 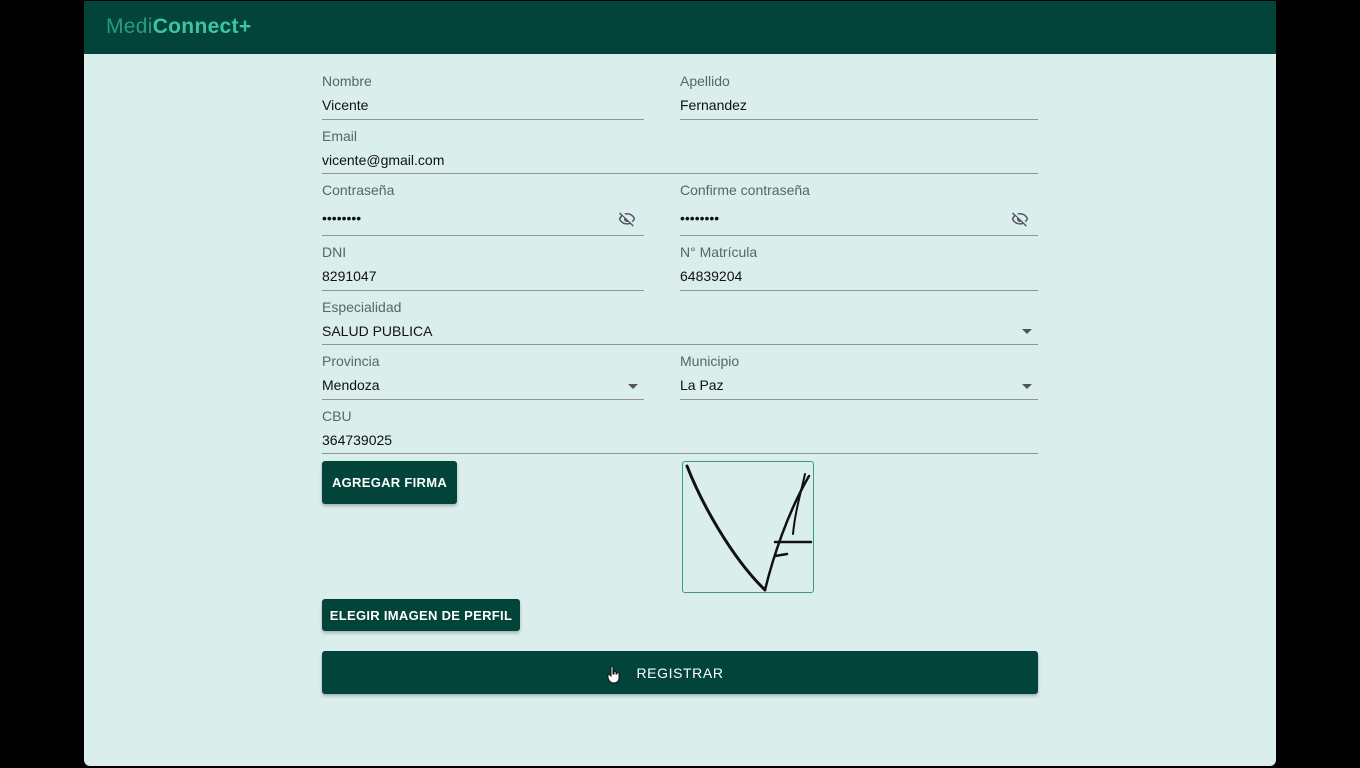 I want to click on cbu-label: CBU, so click(x=337, y=416).